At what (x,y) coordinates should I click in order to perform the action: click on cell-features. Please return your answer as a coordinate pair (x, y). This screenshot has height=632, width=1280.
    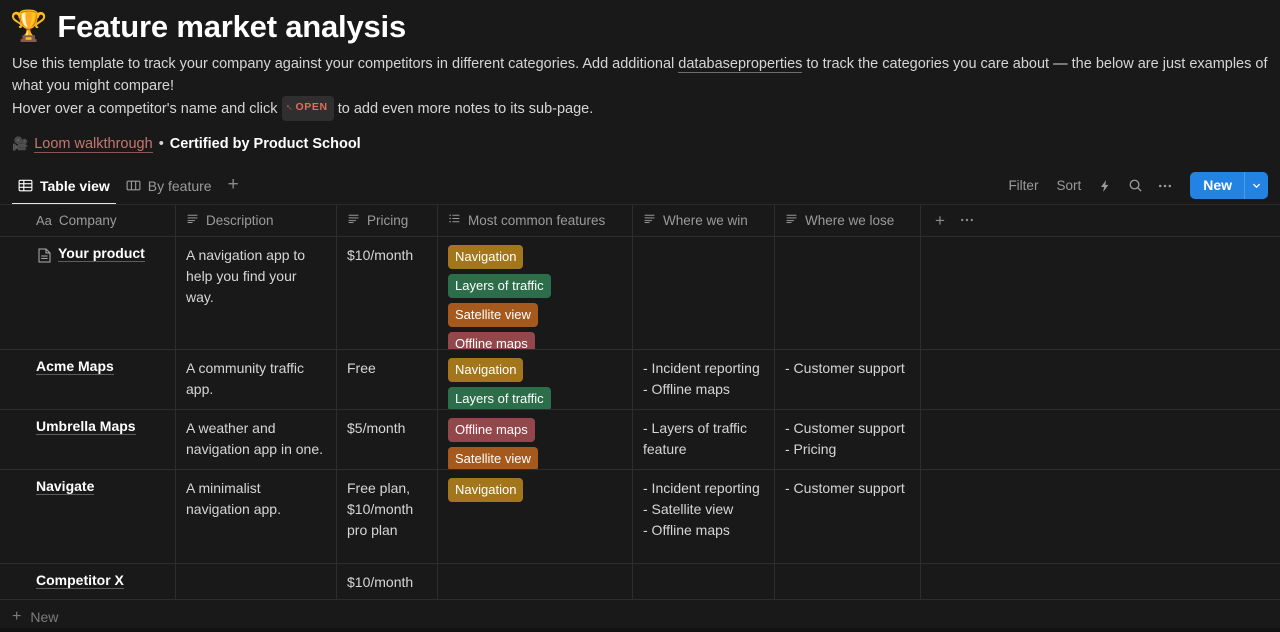
    Looking at the image, I should click on (535, 581).